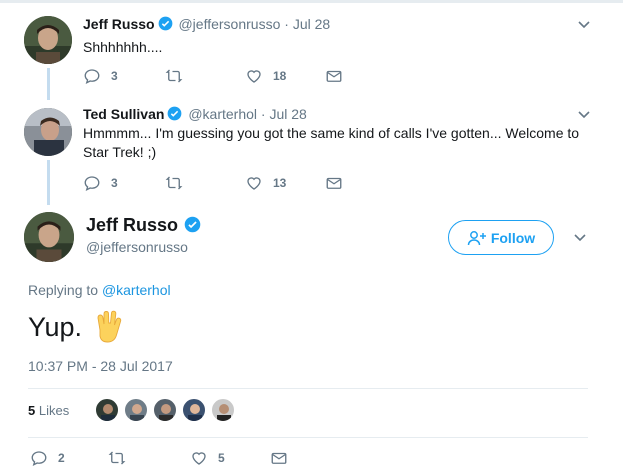 The width and height of the screenshot is (623, 472). What do you see at coordinates (61, 458) in the screenshot?
I see `reply-count: 2` at bounding box center [61, 458].